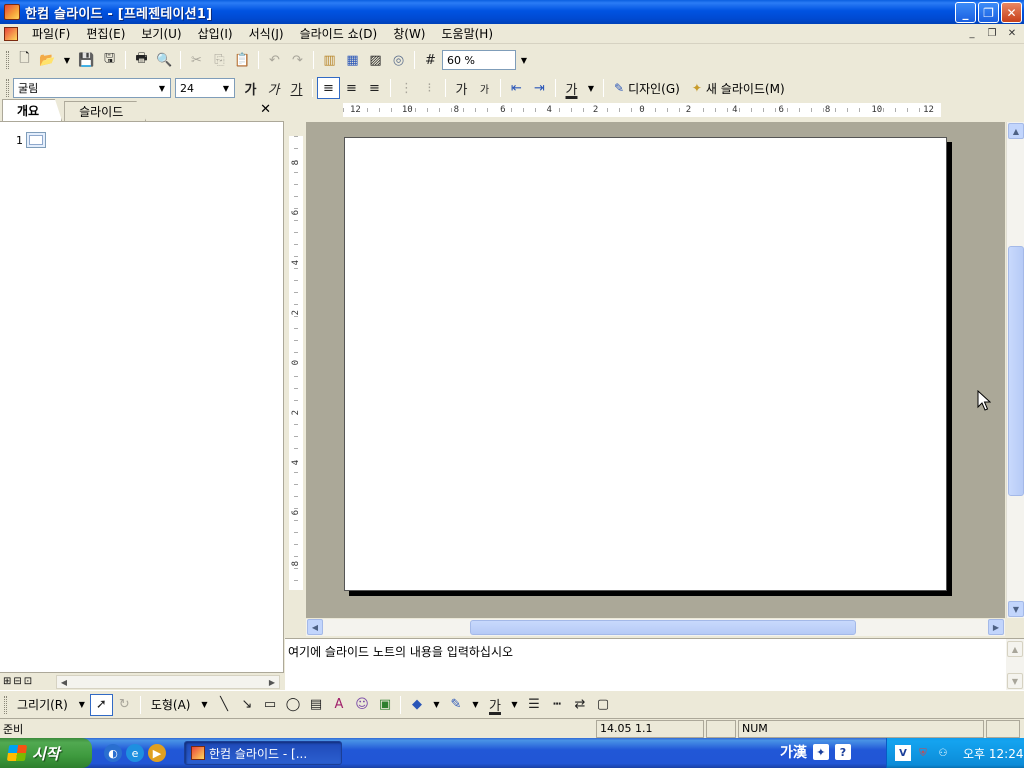 The image size is (1024, 768). What do you see at coordinates (988, 12) in the screenshot?
I see `maximize-button: ❐` at bounding box center [988, 12].